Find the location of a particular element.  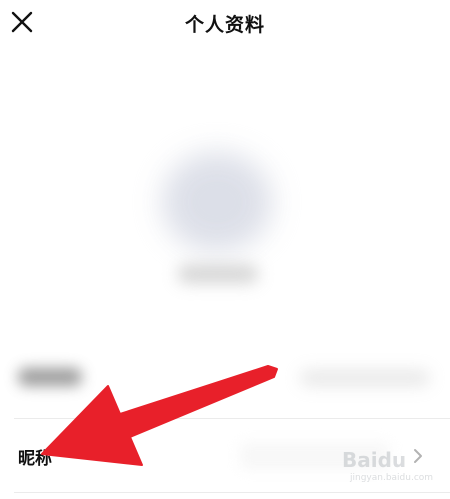

info-row-value-blurred is located at coordinates (365, 378).